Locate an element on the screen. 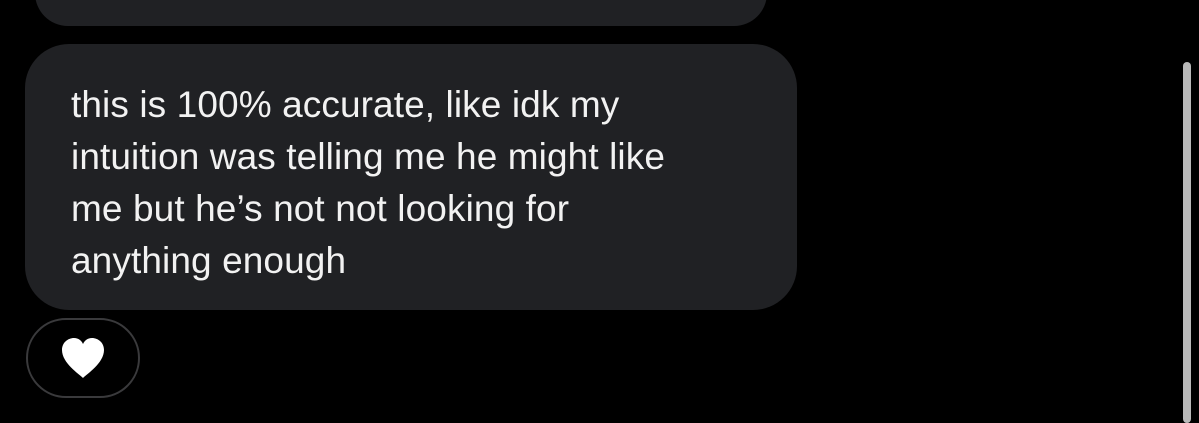 This screenshot has width=1199, height=423. previous-message-bubble is located at coordinates (401, 13).